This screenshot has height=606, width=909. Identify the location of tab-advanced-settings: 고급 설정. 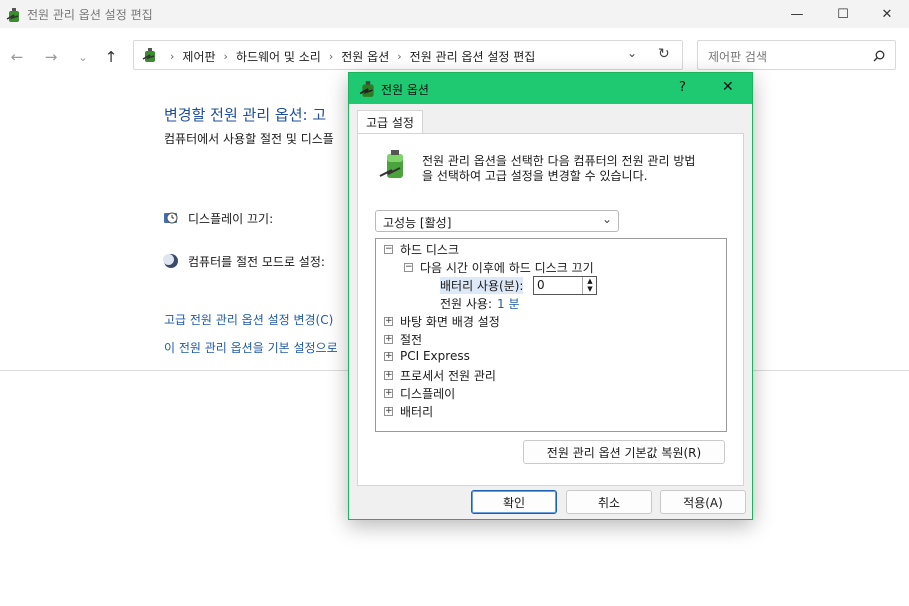
(390, 122).